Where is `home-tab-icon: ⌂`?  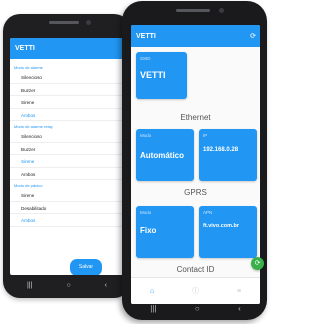 home-tab-icon: ⌂ is located at coordinates (152, 291).